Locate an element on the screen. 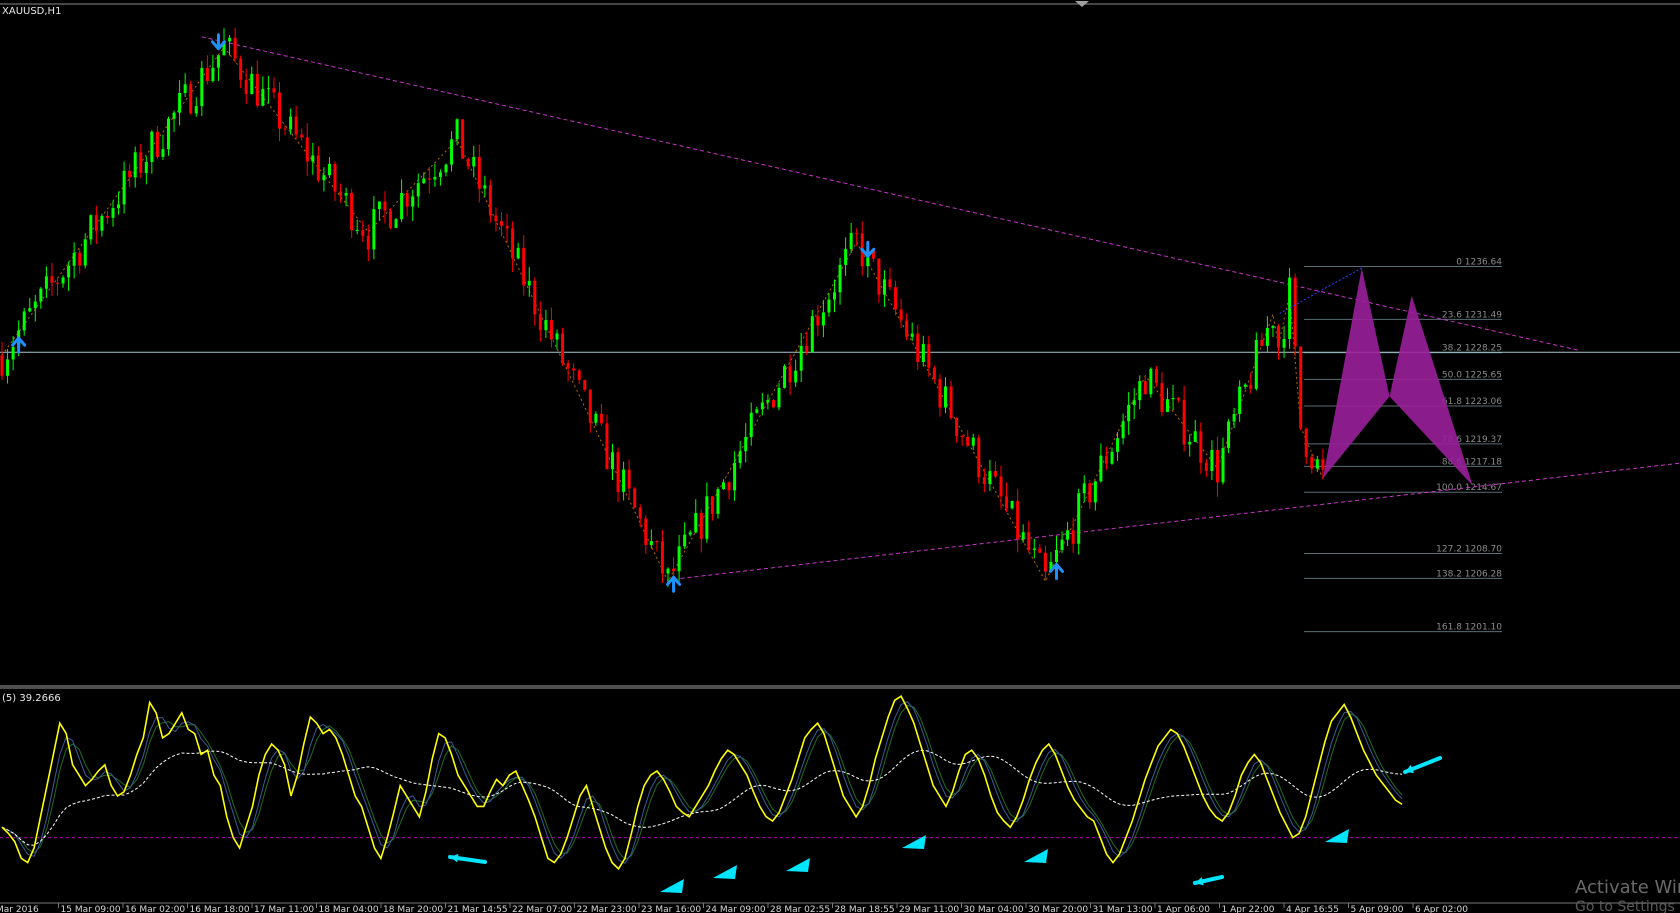 This screenshot has height=913, width=1680. fib-label: 100.0 1214.67 is located at coordinates (1469, 488).